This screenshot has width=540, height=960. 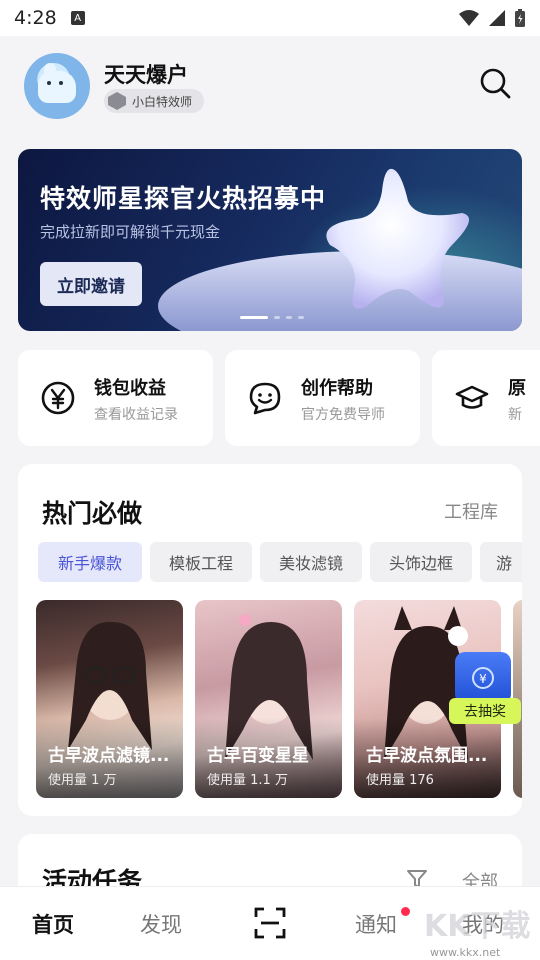 What do you see at coordinates (77, 18) in the screenshot?
I see `notification-a-icon: A` at bounding box center [77, 18].